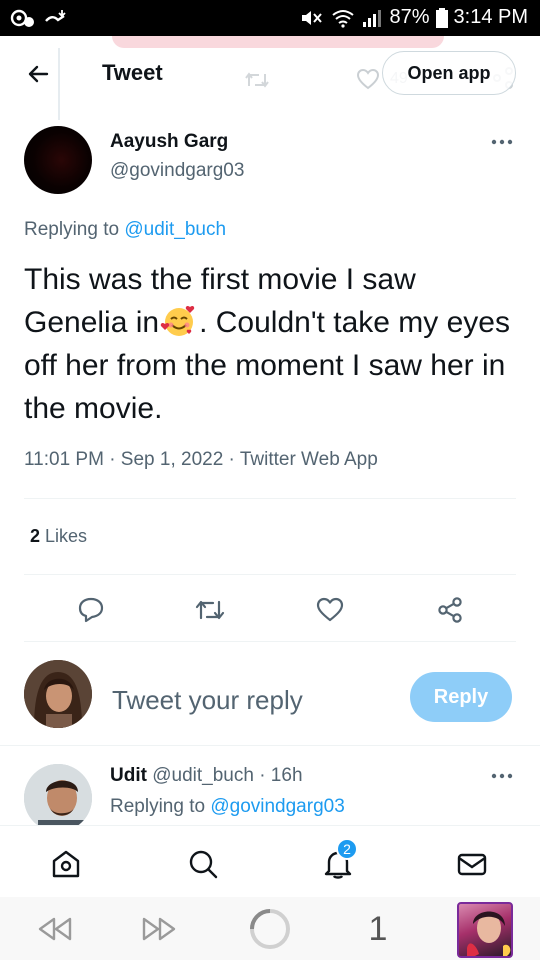 The image size is (540, 960). I want to click on bottom-navigation: 2, so click(270, 861).